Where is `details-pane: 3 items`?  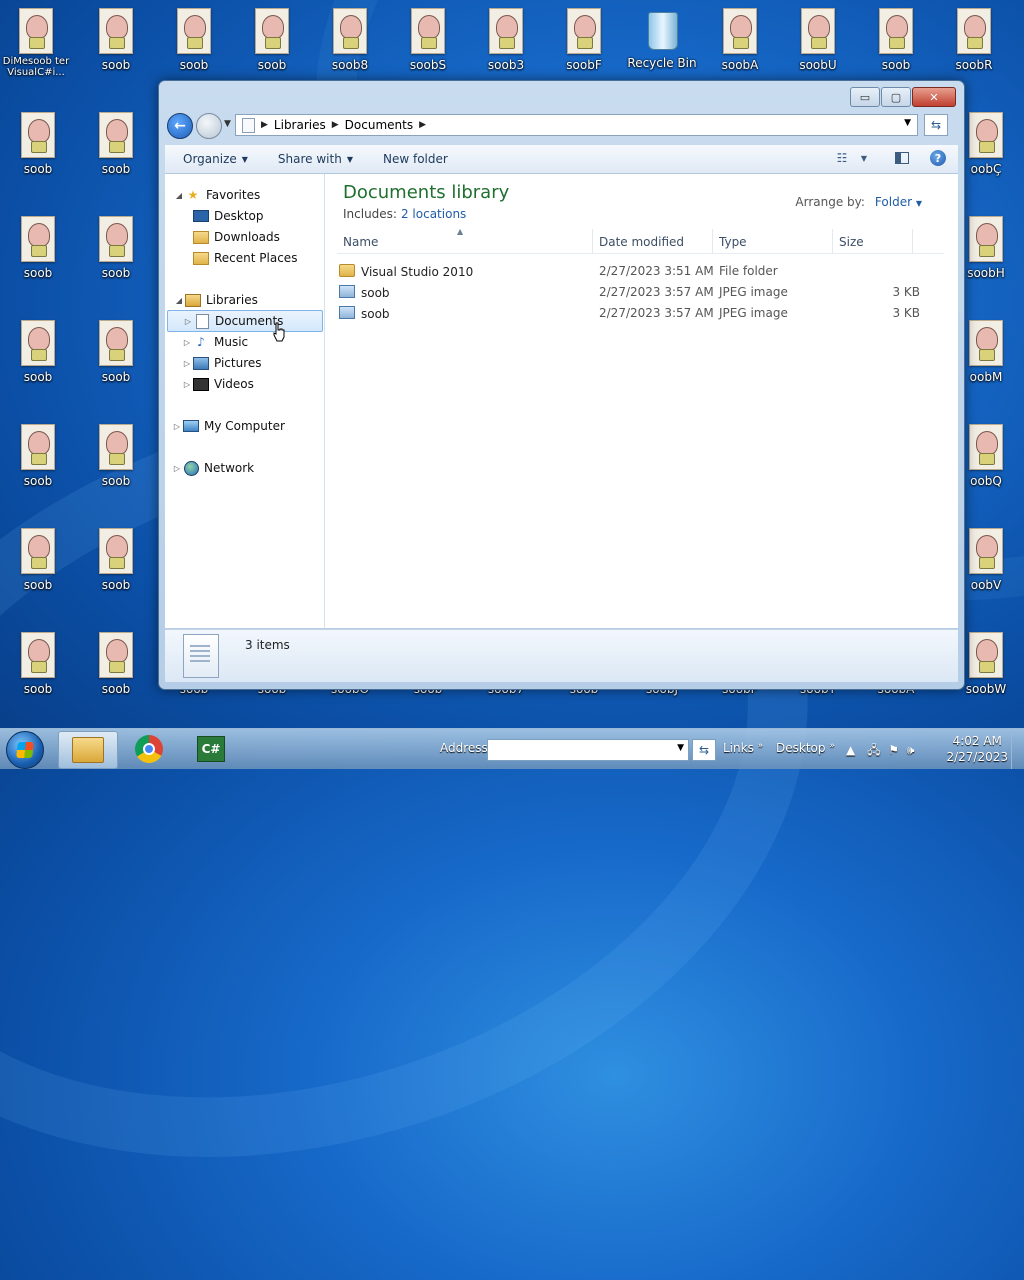 details-pane: 3 items is located at coordinates (561, 655).